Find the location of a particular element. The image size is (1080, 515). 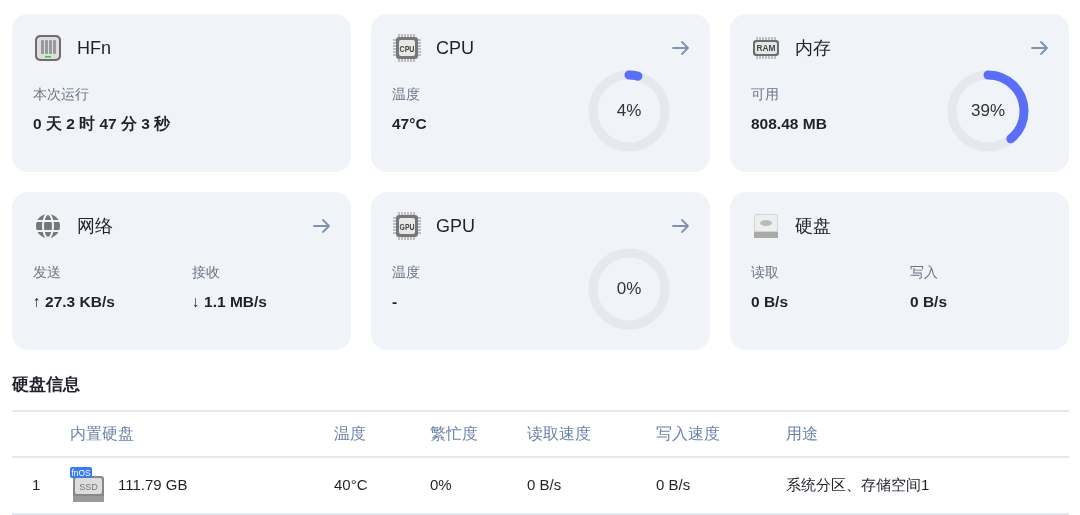

section-title: 硬盘信息 is located at coordinates (46, 385).